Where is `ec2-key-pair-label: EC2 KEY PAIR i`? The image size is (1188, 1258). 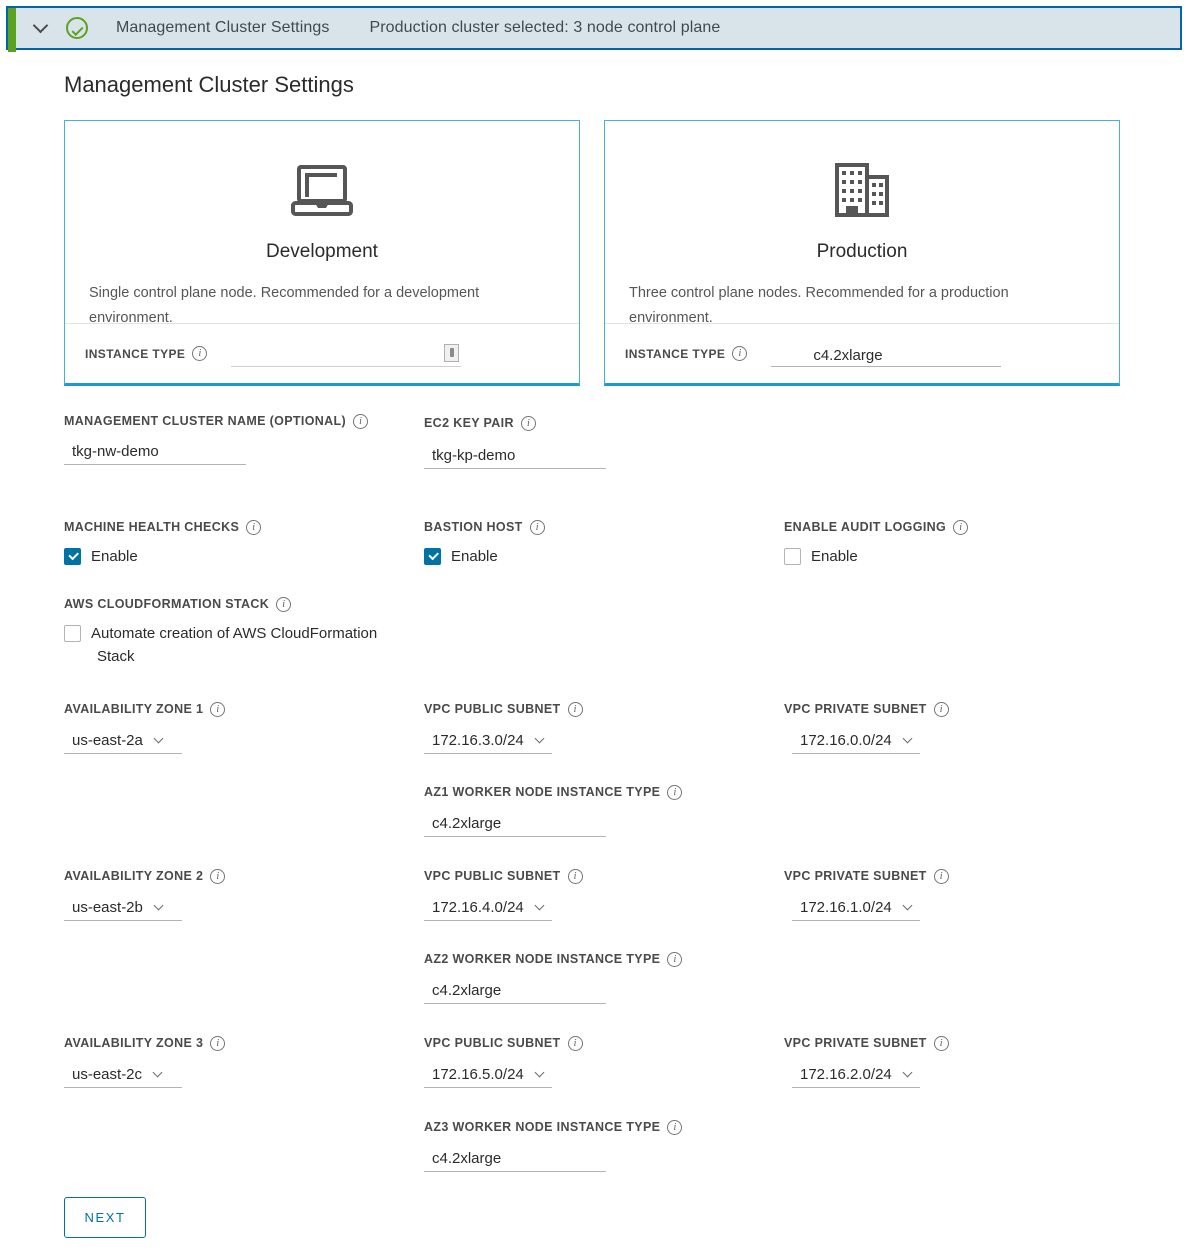 ec2-key-pair-label: EC2 KEY PAIR i is located at coordinates (589, 423).